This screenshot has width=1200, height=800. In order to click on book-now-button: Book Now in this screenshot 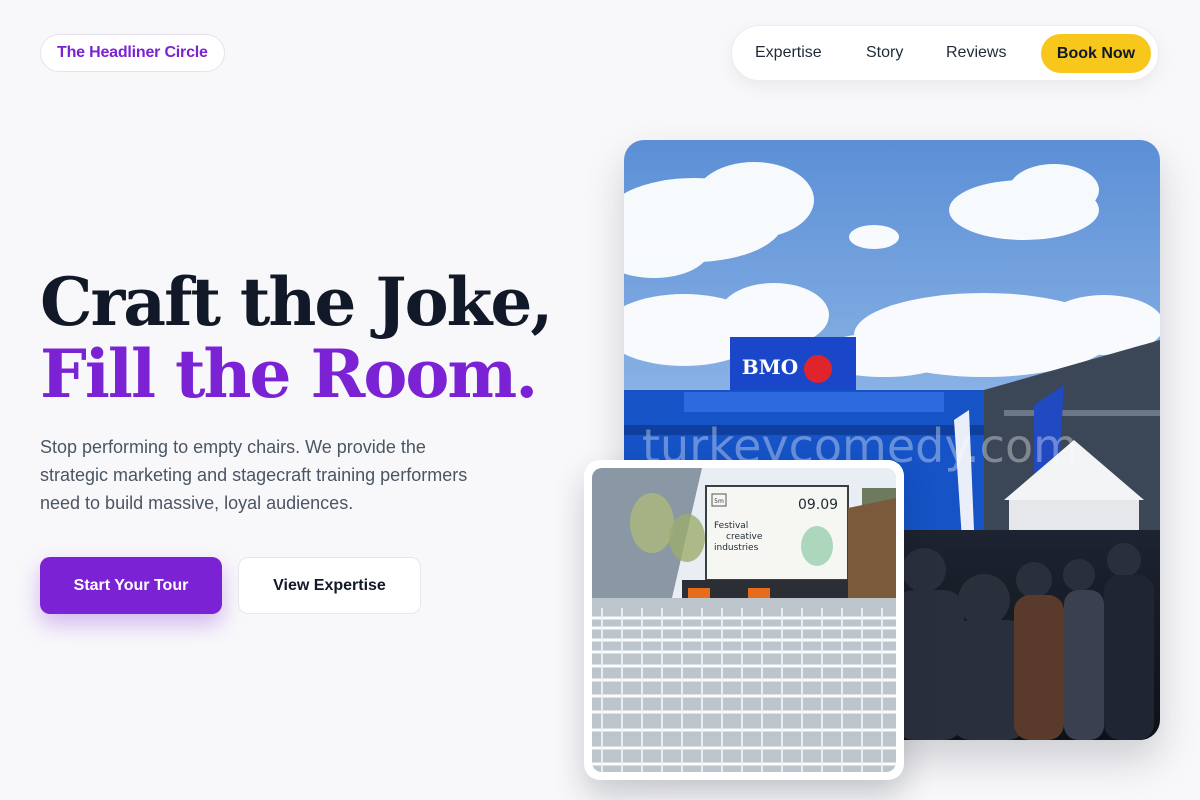, I will do `click(1096, 53)`.